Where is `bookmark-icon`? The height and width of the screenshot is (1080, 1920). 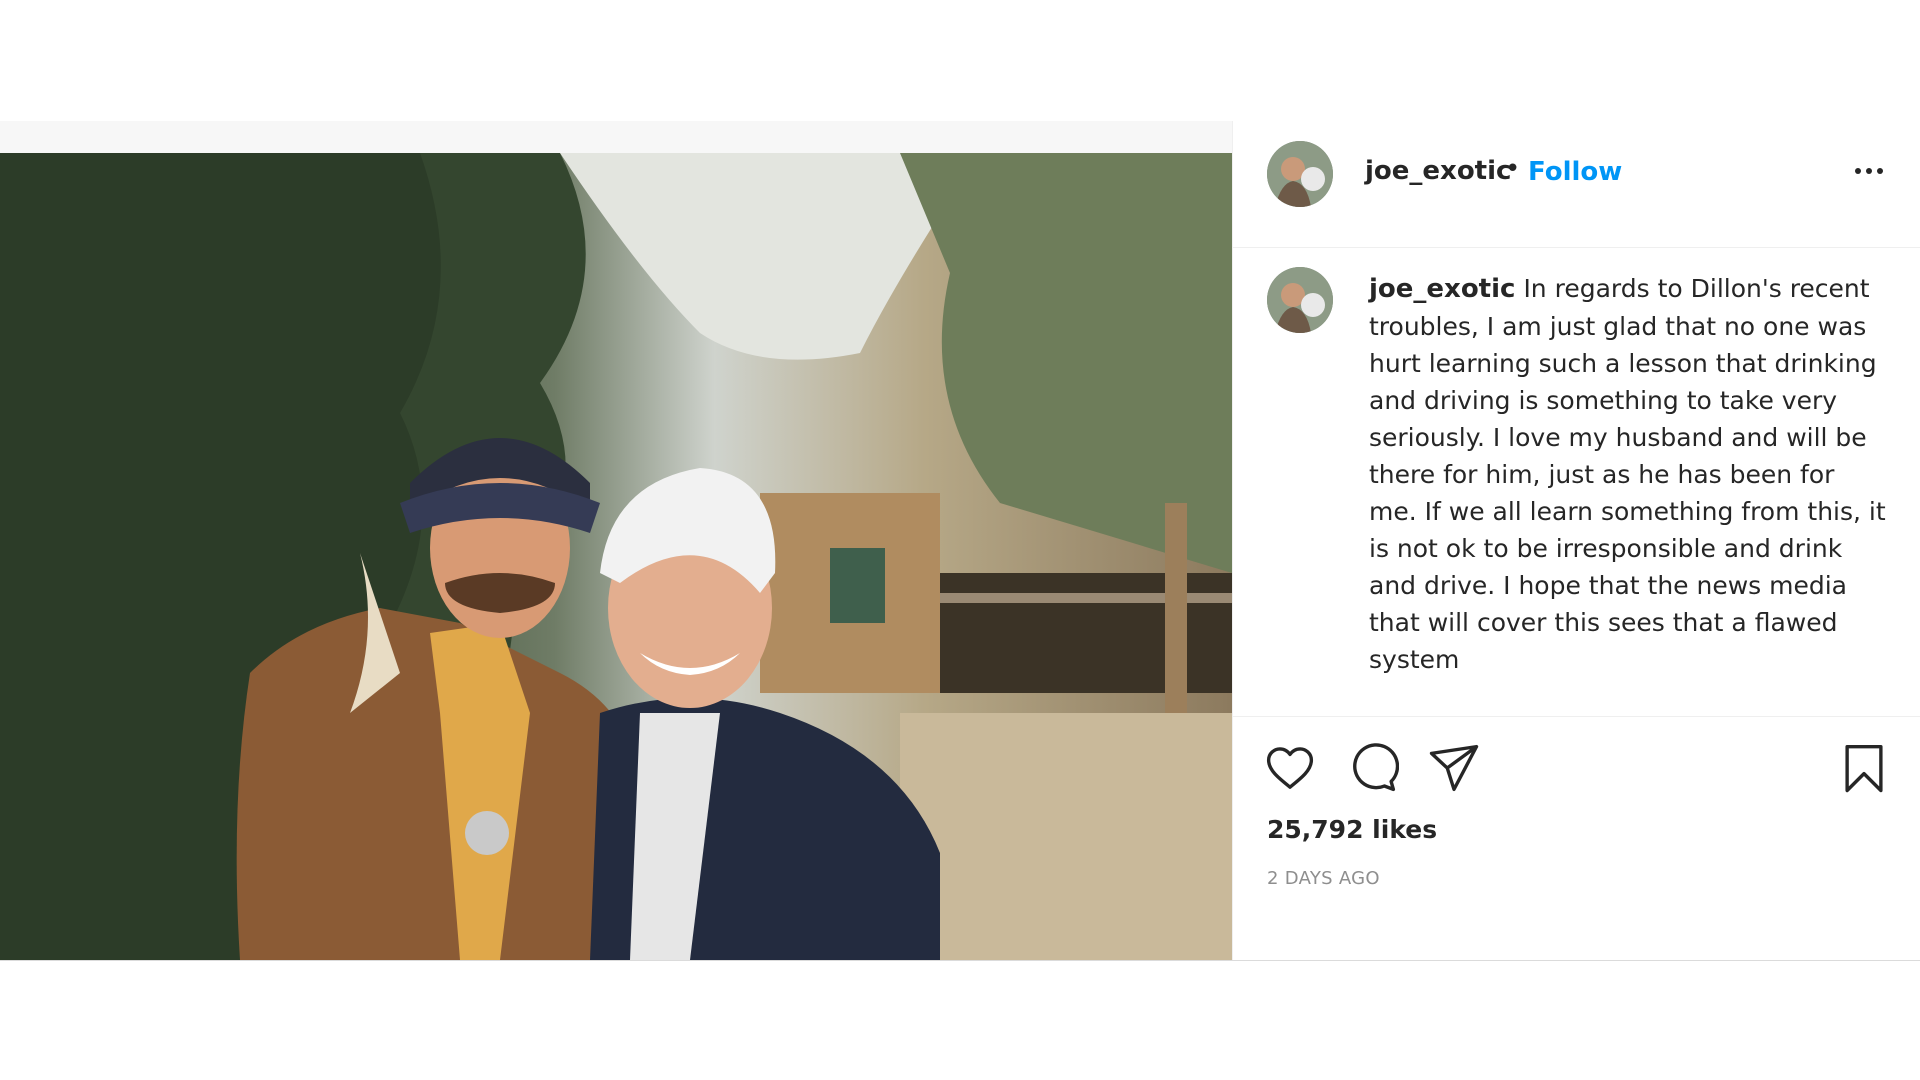 bookmark-icon is located at coordinates (1864, 768).